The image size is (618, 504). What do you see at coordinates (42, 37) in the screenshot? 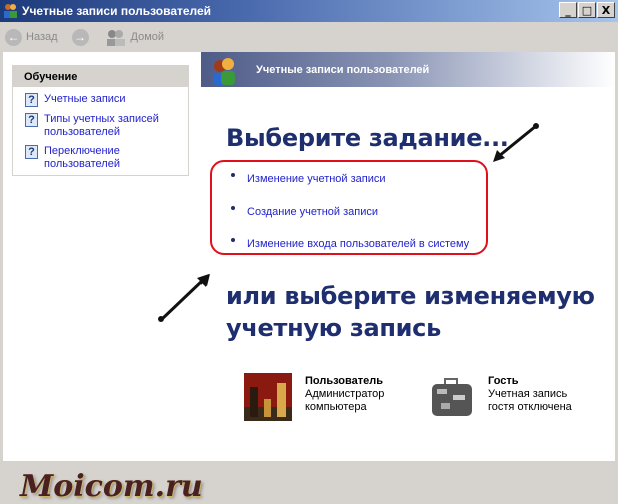
I see `back-label: Назад` at bounding box center [42, 37].